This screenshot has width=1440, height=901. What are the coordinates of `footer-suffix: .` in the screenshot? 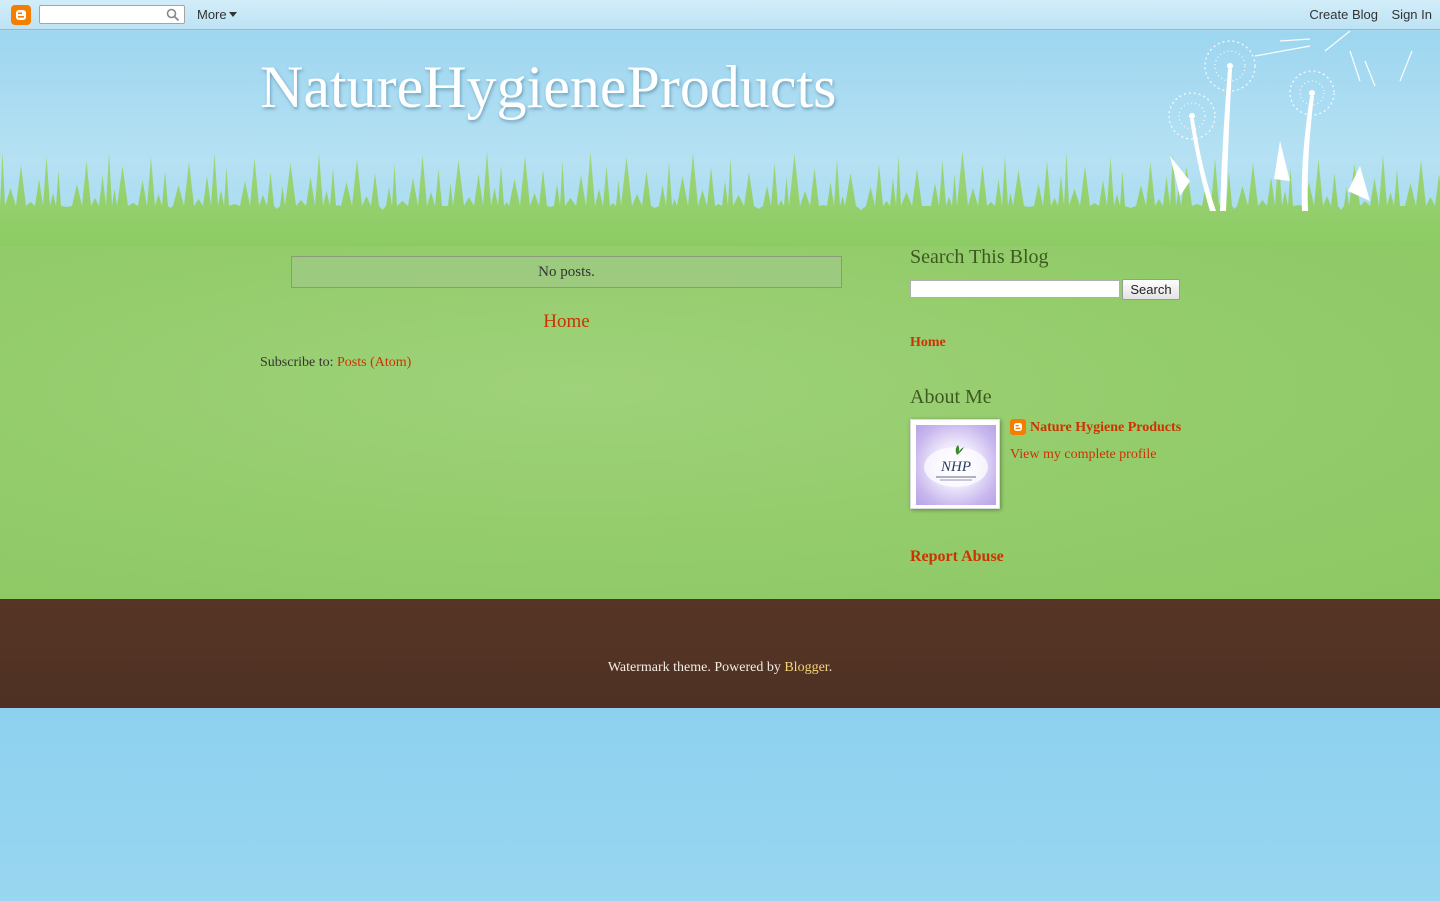 It's located at (830, 667).